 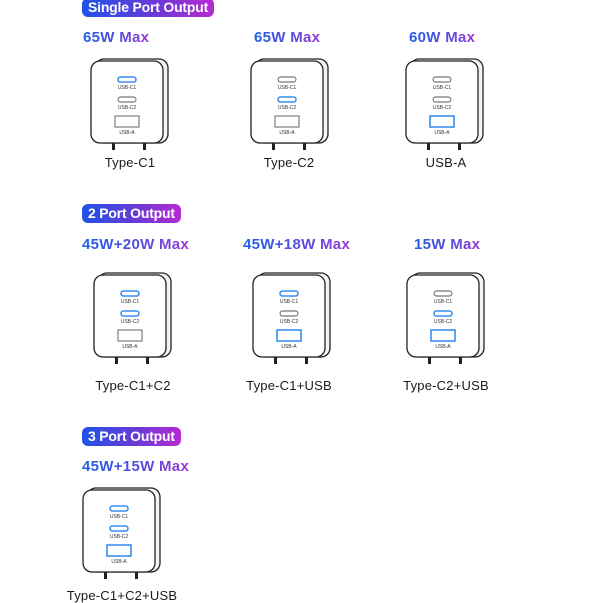 What do you see at coordinates (447, 244) in the screenshot?
I see `watt-label: 15W Max` at bounding box center [447, 244].